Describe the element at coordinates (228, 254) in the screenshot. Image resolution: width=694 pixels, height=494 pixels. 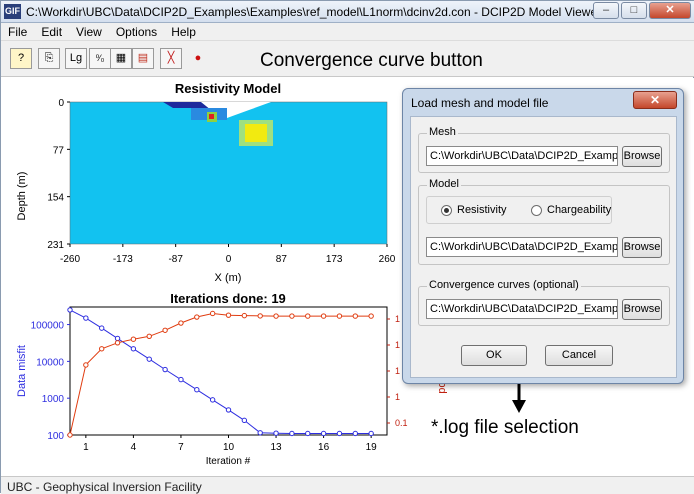
I see `resistivity-xticks: -260 -173 -87 0 87 173 260` at that location.